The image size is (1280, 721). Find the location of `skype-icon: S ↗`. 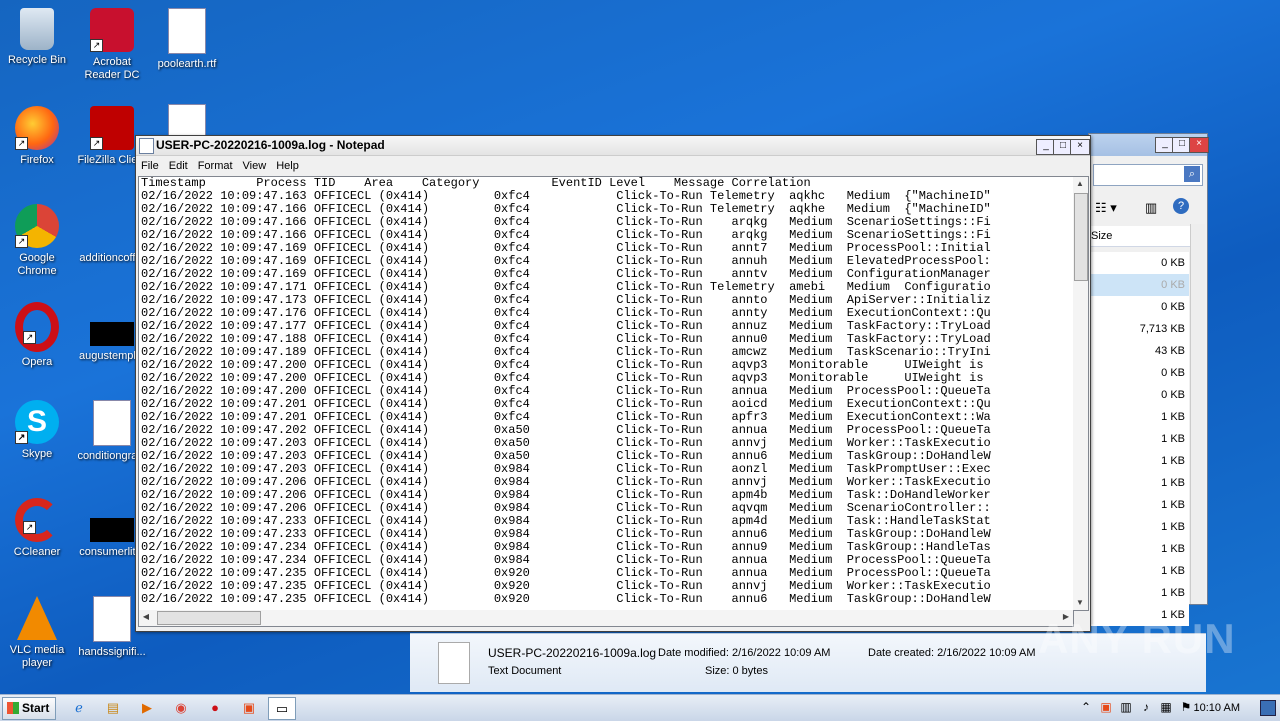

skype-icon: S ↗ is located at coordinates (37, 422).